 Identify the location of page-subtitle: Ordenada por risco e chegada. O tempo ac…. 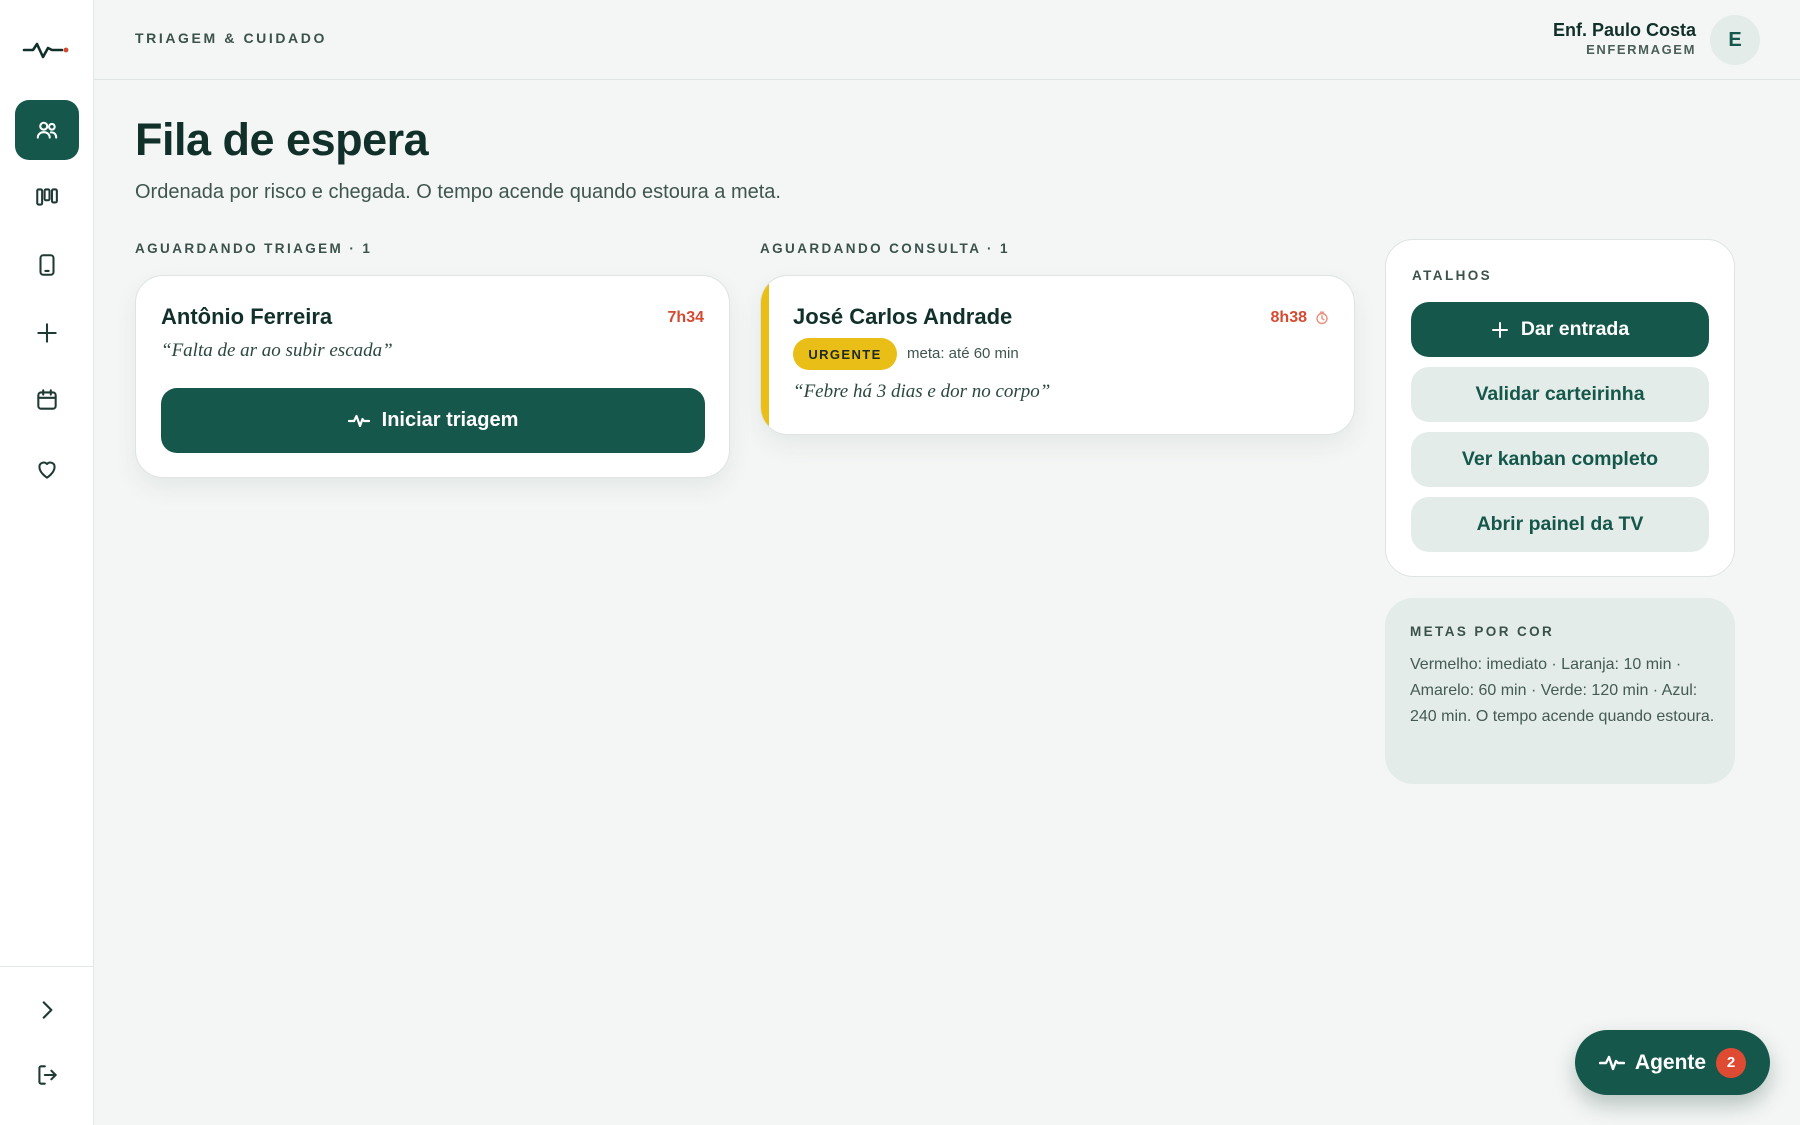
(458, 192).